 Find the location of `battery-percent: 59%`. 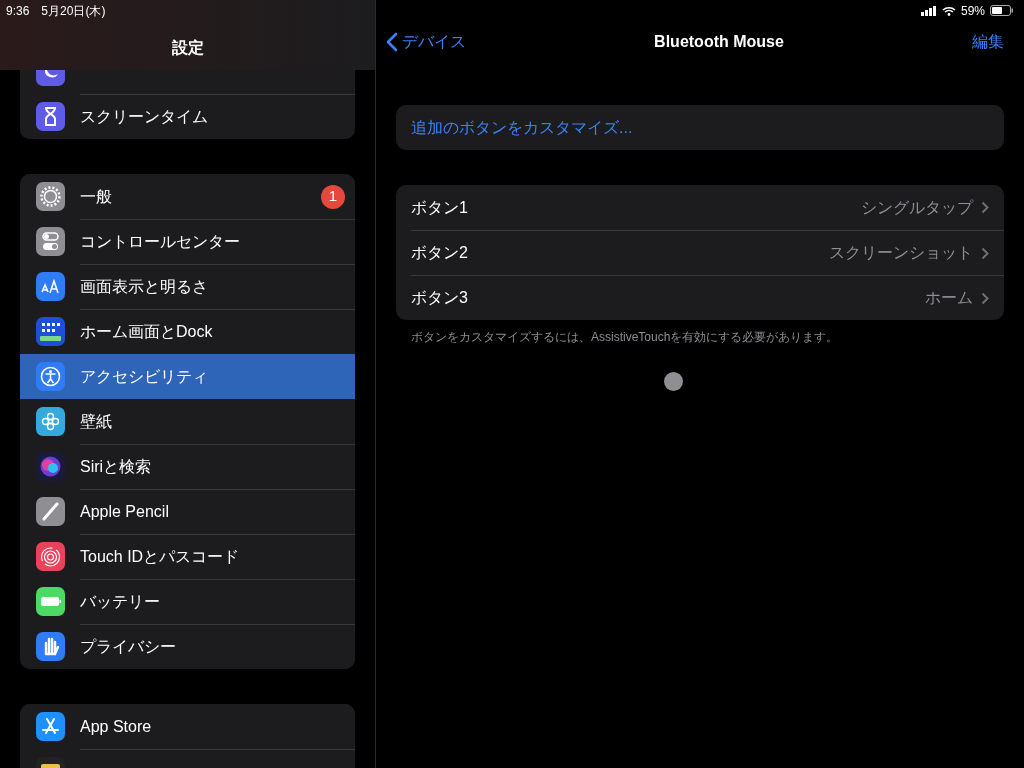

battery-percent: 59% is located at coordinates (972, 11).